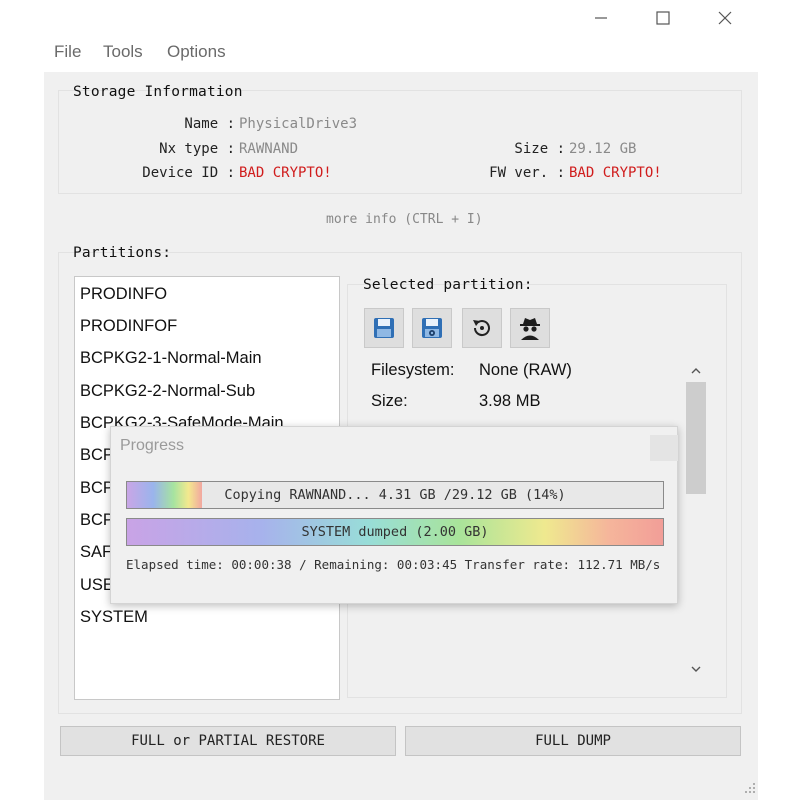 This screenshot has height=800, width=800. Describe the element at coordinates (400, 52) in the screenshot. I see `menu-bar: File Tools Options` at that location.